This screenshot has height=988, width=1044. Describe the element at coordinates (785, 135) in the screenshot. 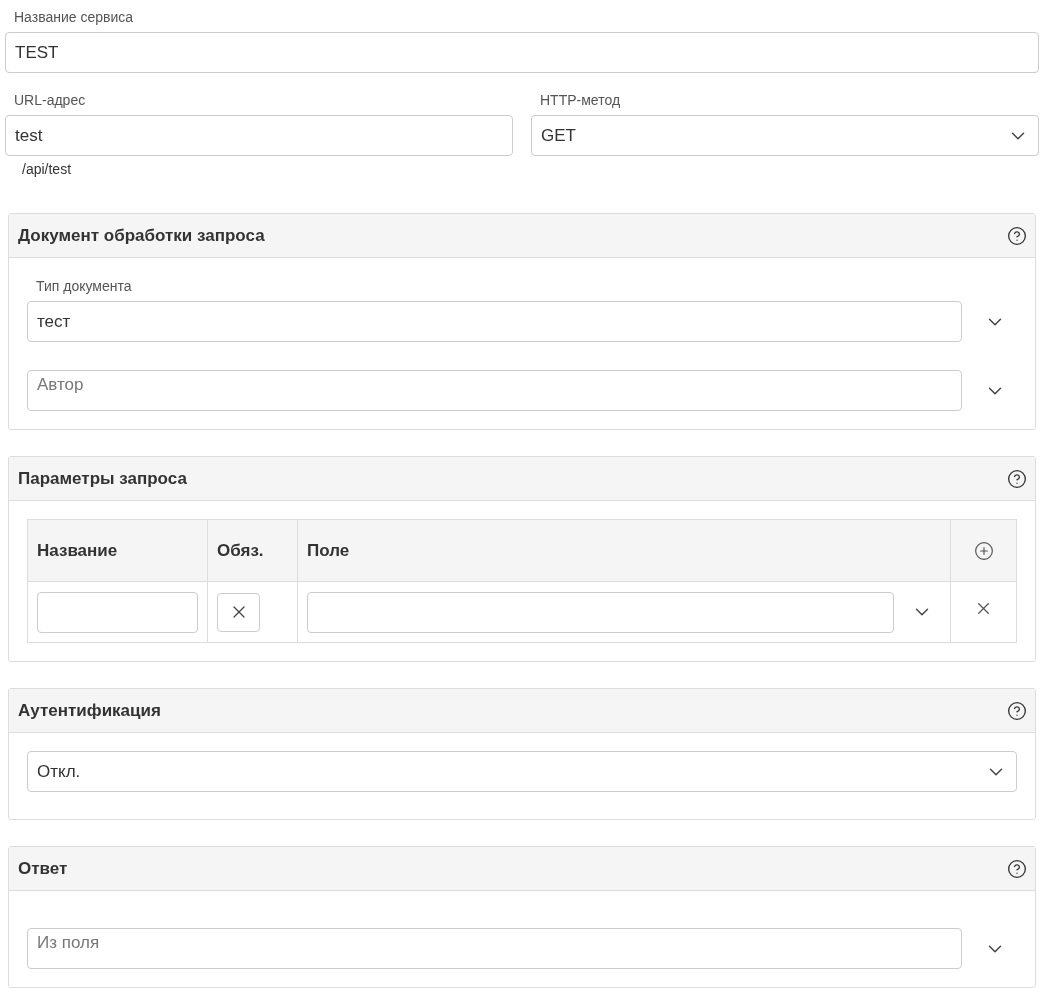

I see `select-field: GET` at that location.